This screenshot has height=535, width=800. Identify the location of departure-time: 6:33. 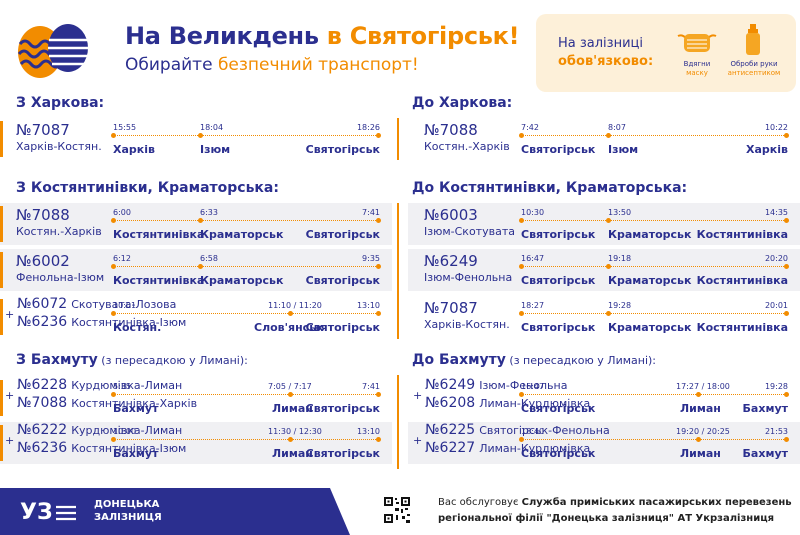
(209, 212).